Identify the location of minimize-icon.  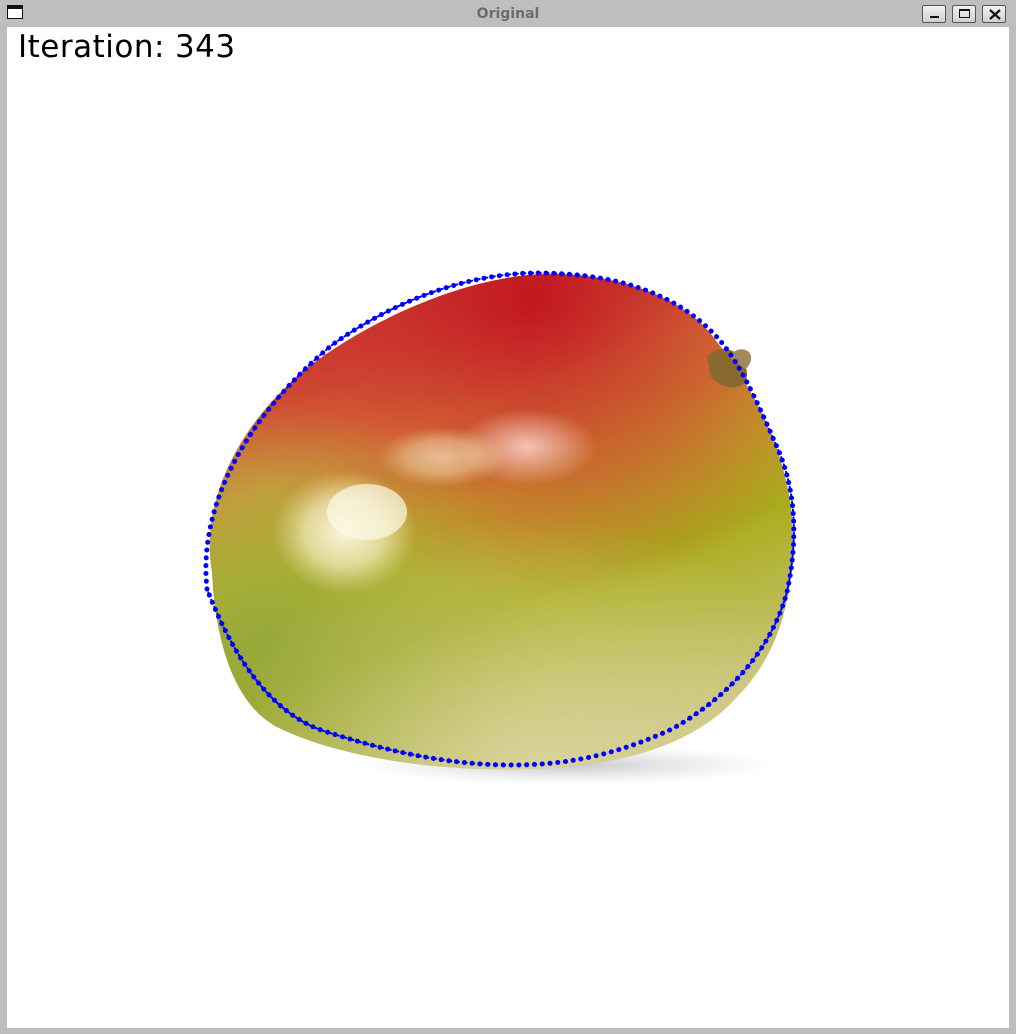
(934, 17).